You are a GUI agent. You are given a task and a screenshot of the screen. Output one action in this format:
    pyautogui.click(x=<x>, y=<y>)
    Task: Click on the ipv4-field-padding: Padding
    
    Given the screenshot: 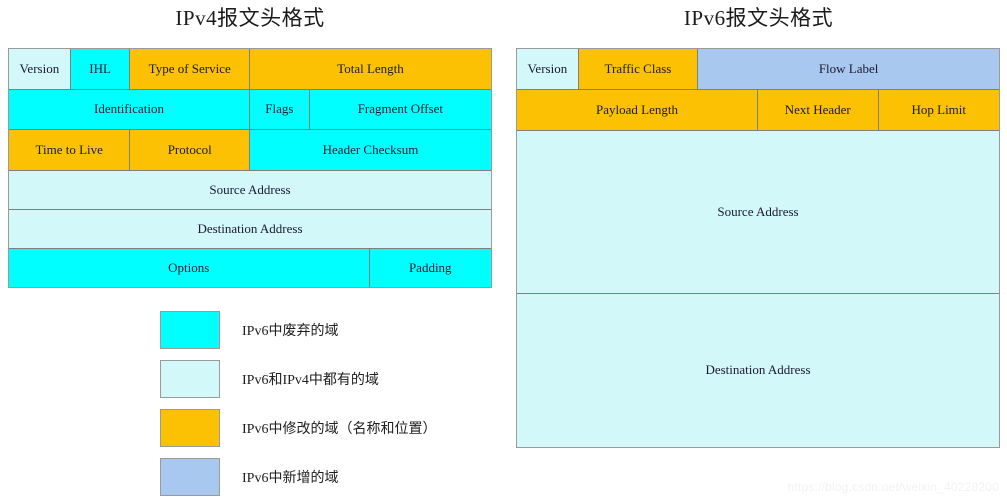 What is the action you would take?
    pyautogui.click(x=430, y=267)
    